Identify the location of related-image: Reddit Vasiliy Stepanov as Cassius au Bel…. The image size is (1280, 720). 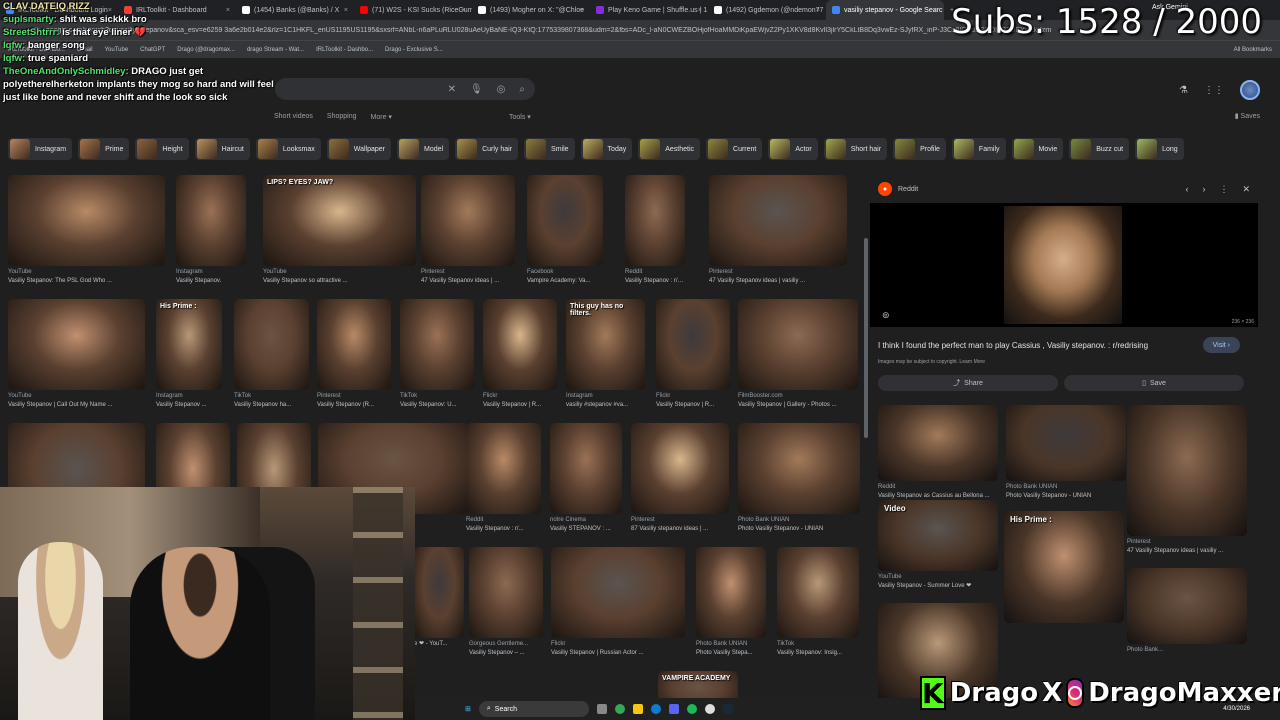
(938, 455).